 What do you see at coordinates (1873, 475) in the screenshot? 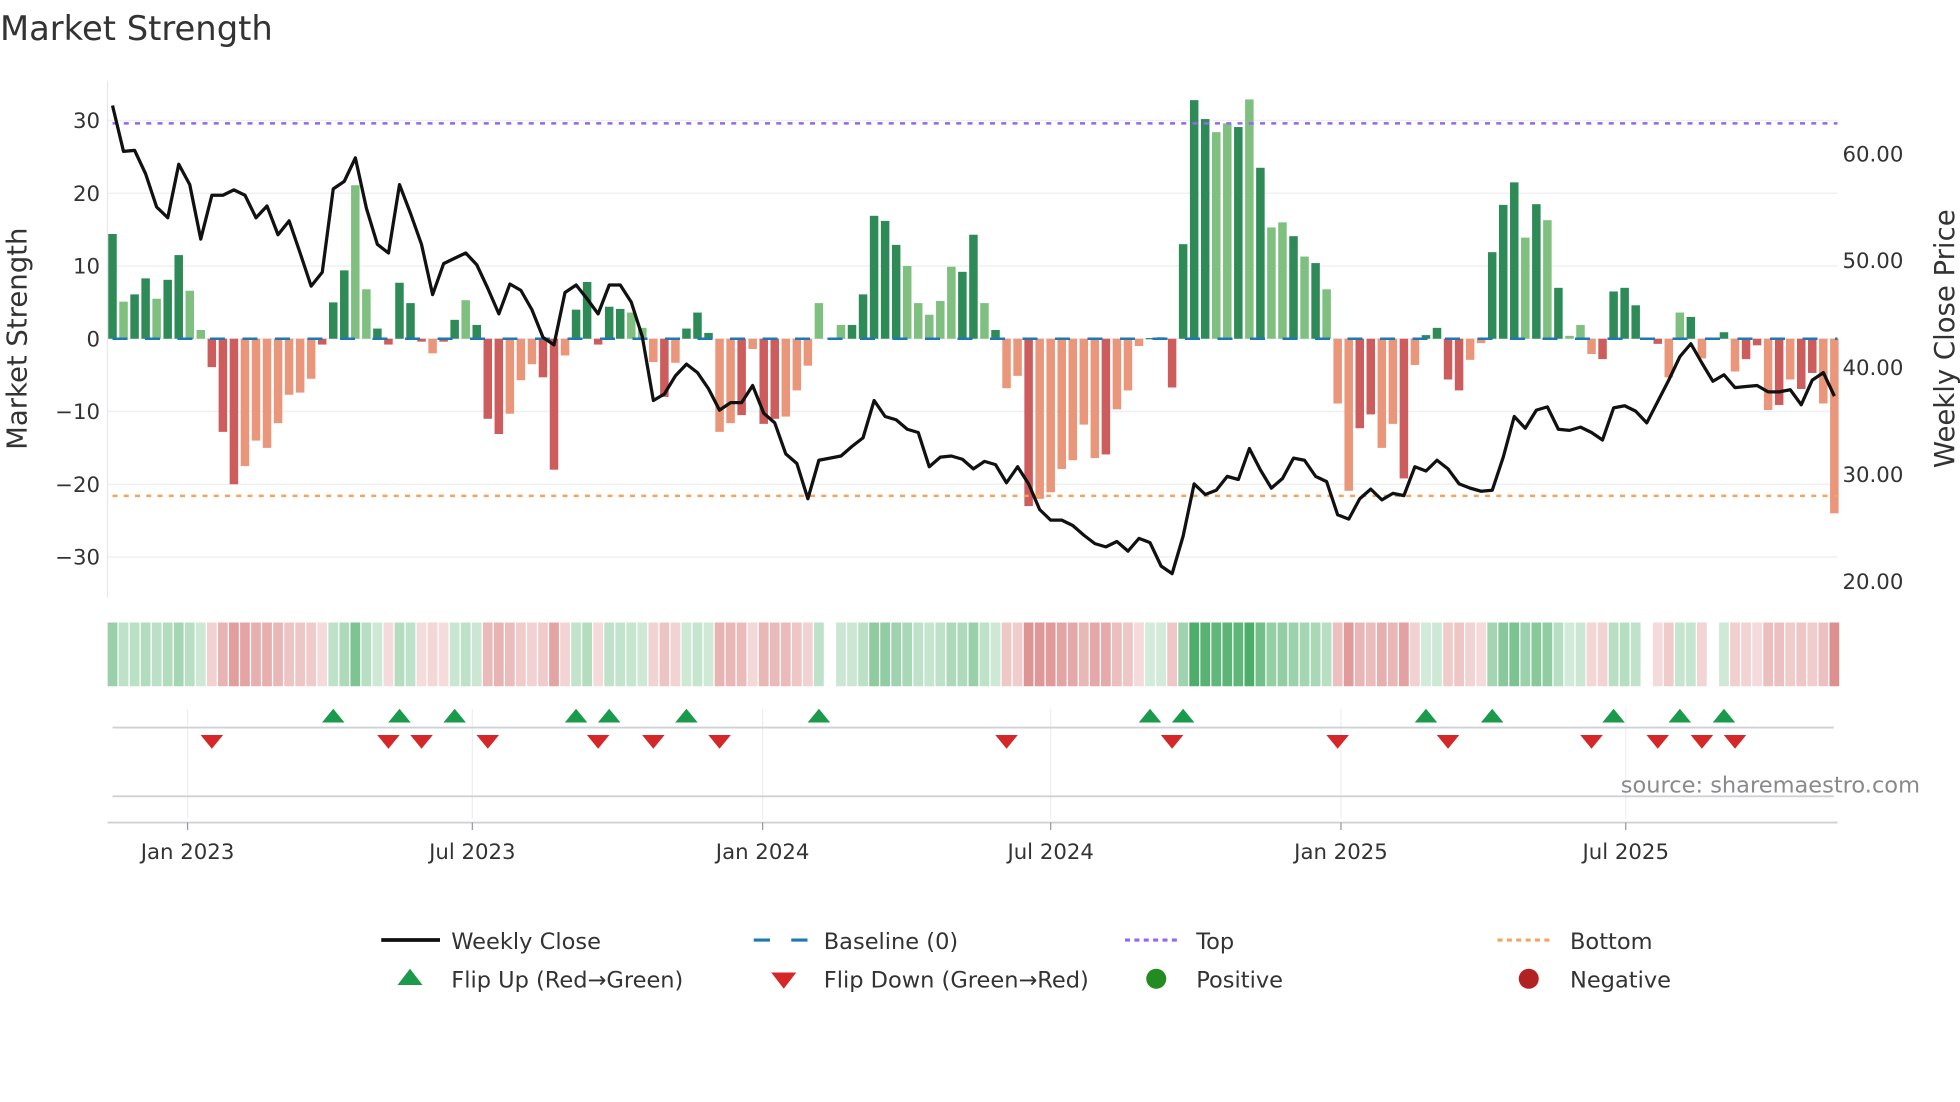
I see `y2-tick-label: 30.00` at bounding box center [1873, 475].